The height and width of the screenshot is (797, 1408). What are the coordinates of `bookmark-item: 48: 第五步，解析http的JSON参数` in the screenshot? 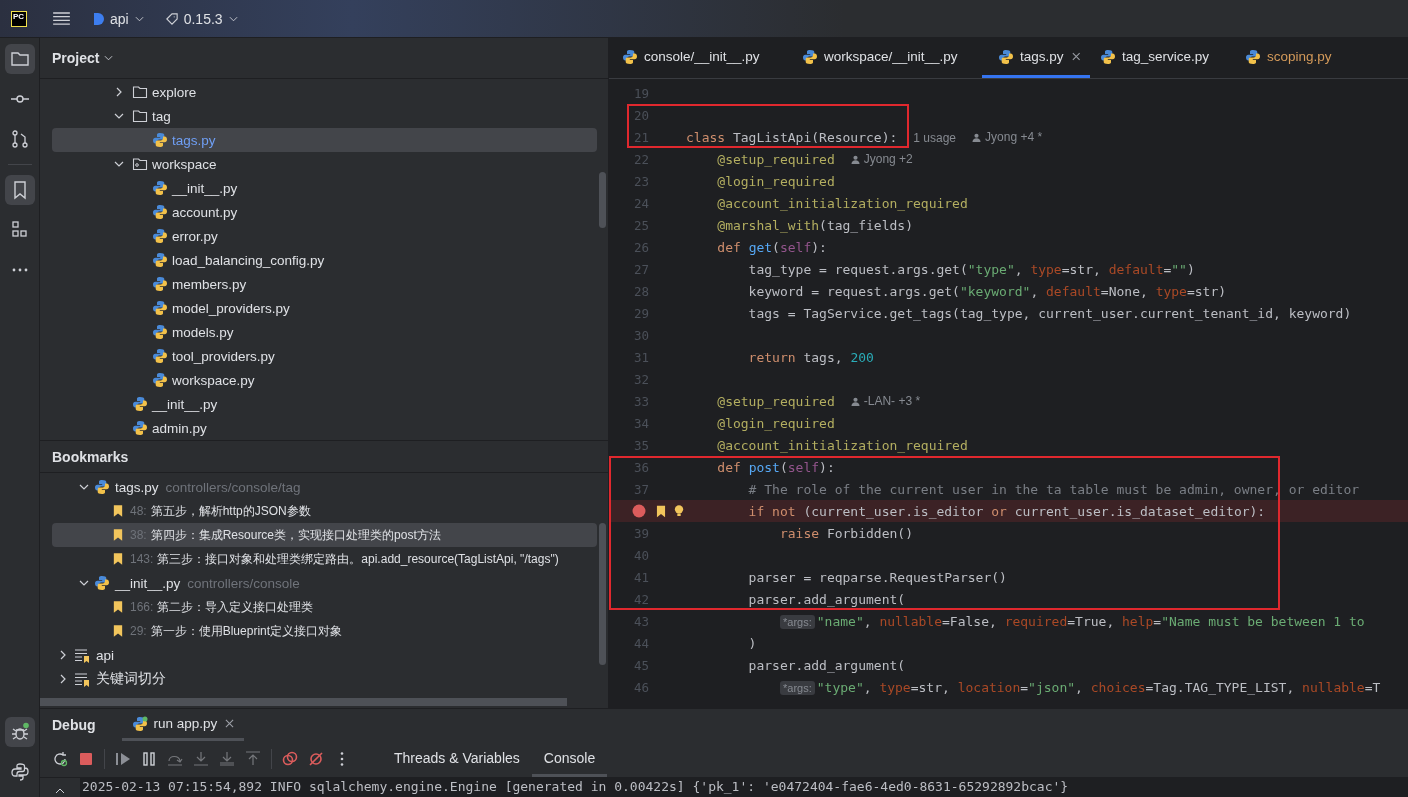 It's located at (324, 511).